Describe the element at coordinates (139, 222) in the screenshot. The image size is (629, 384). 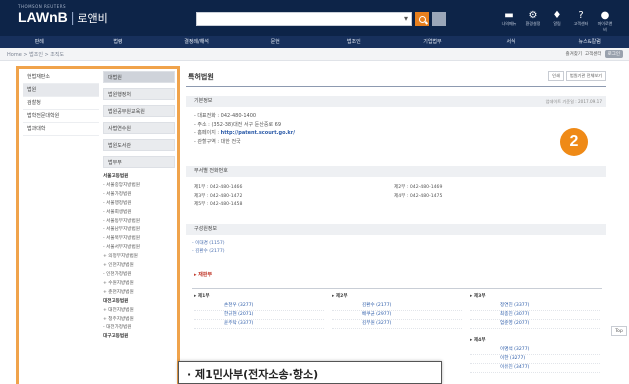
I see `court-tree-item: - 서울동부지방법원` at that location.